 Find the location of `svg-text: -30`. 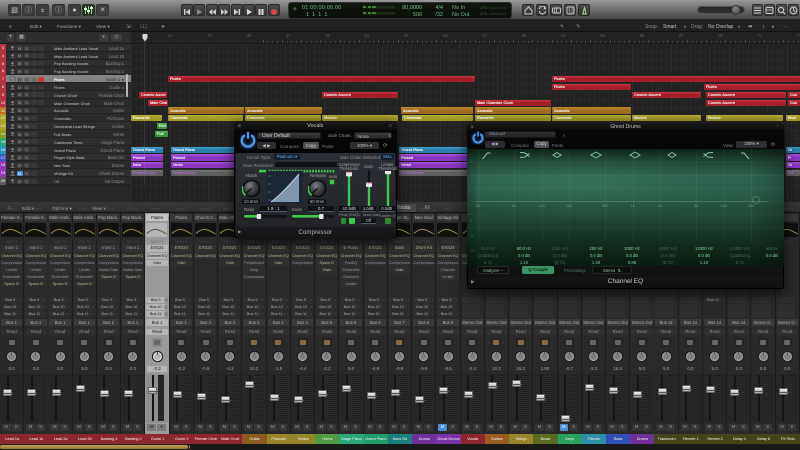

svg-text: -30 is located at coordinates (269, 184).